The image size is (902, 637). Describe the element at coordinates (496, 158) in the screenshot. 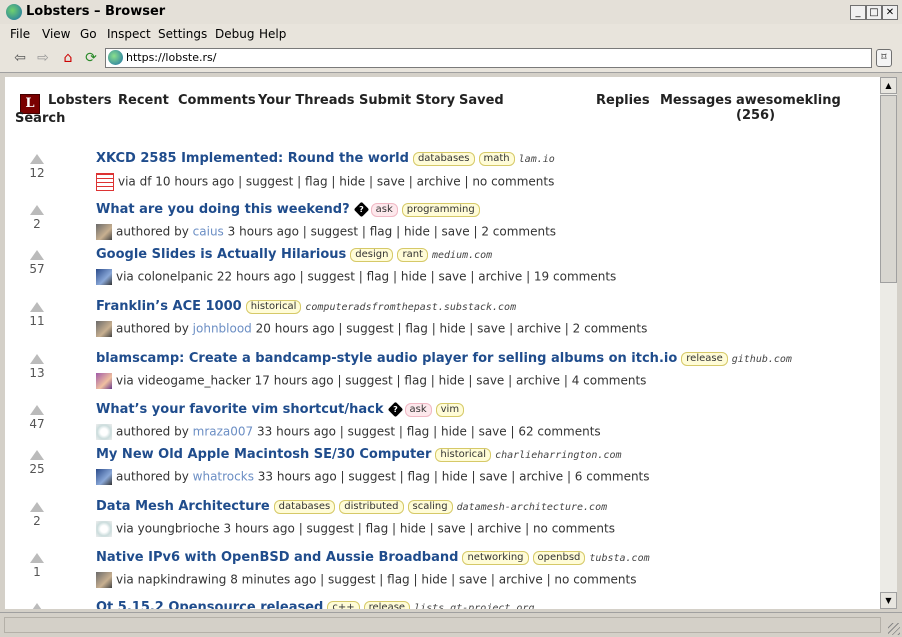

I see `story-tag: math` at that location.